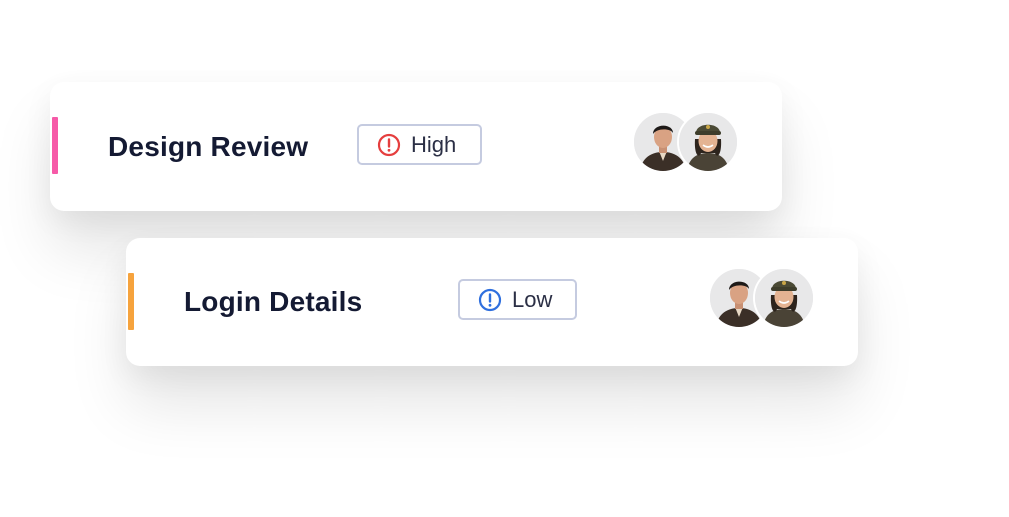 Image resolution: width=1009 pixels, height=517 pixels. What do you see at coordinates (532, 299) in the screenshot?
I see `priority-label: Low` at bounding box center [532, 299].